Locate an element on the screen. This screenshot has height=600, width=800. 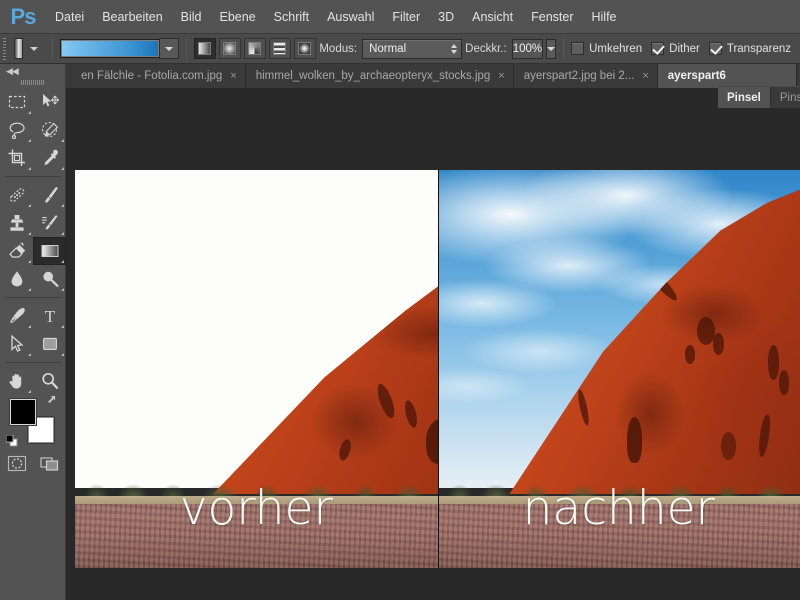
screen-mode-icon is located at coordinates (48, 464).